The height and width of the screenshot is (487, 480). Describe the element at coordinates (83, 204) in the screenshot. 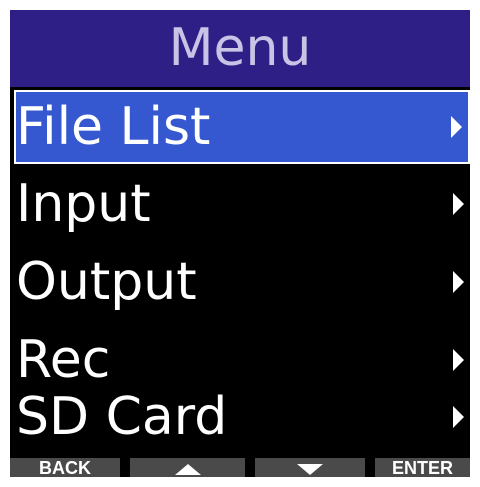

I see `menu-item-label: Input` at that location.